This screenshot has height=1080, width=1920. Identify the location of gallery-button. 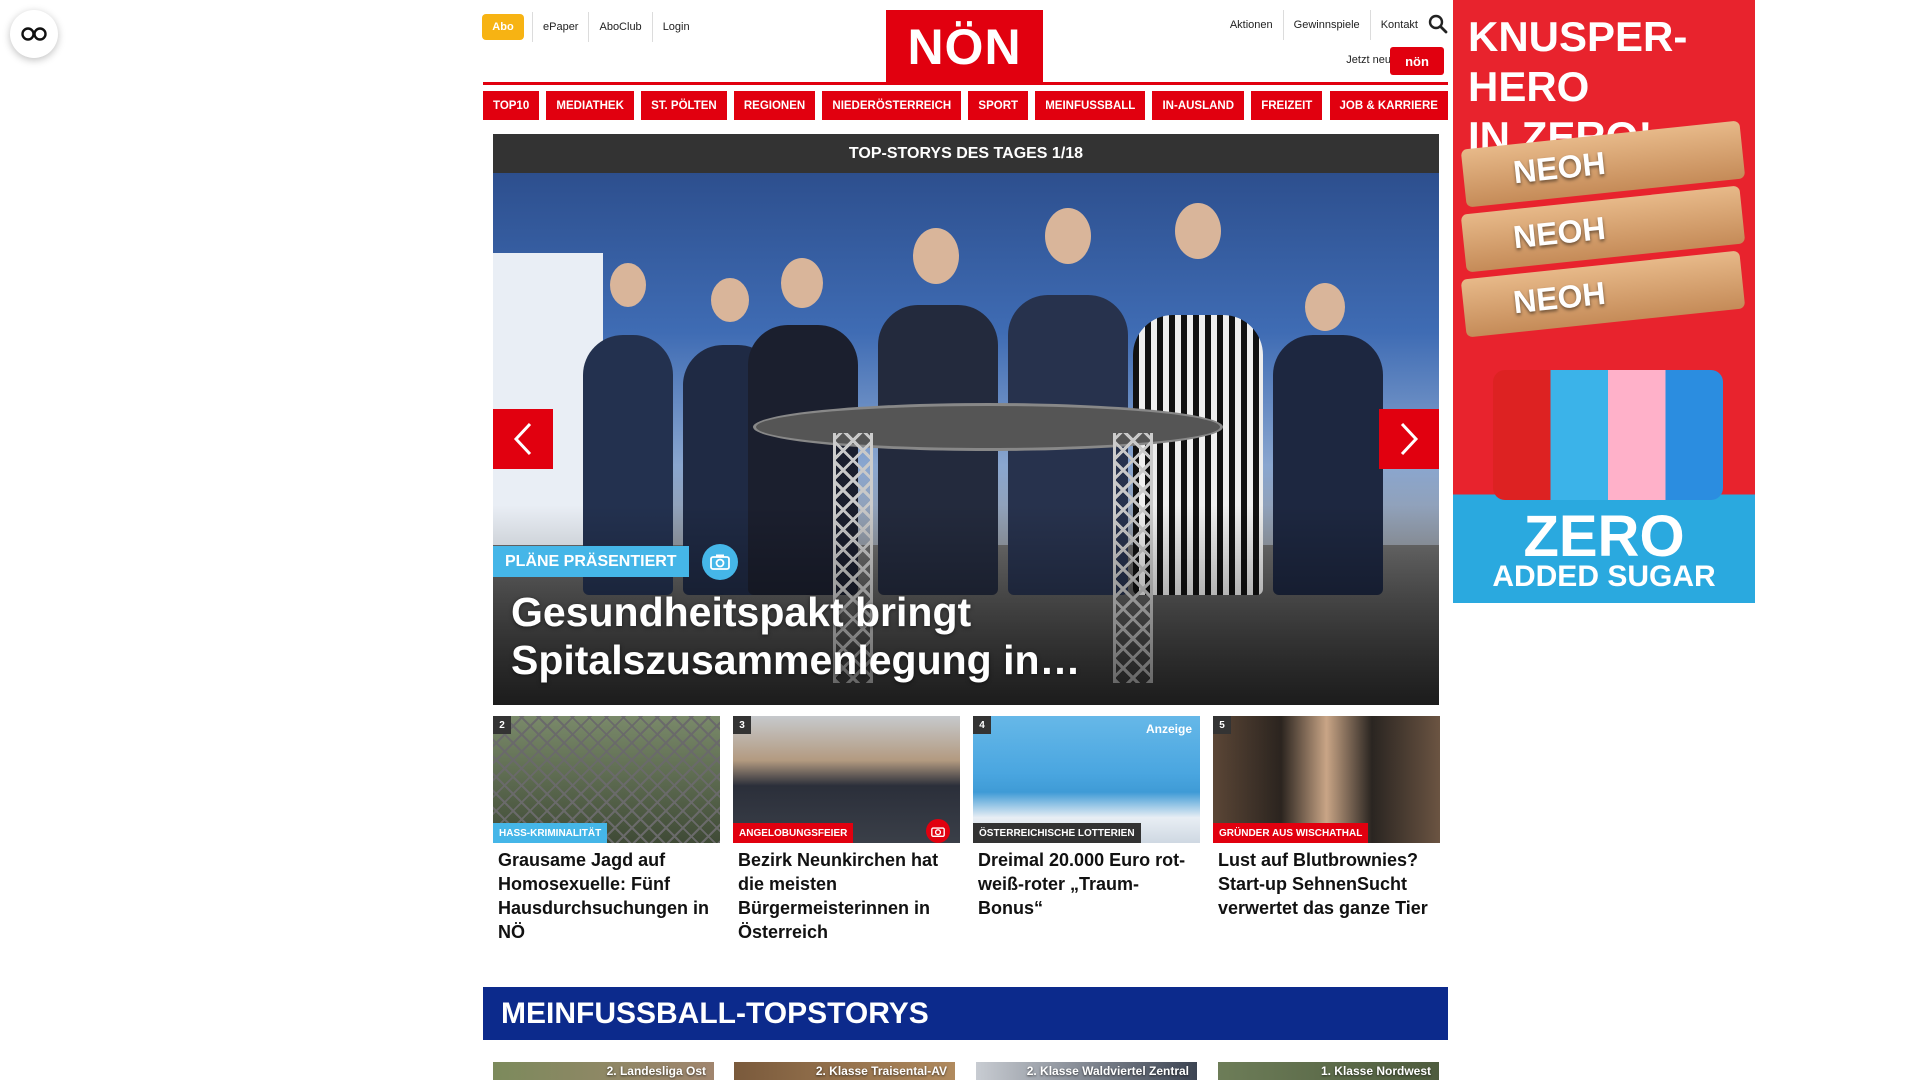
(720, 562).